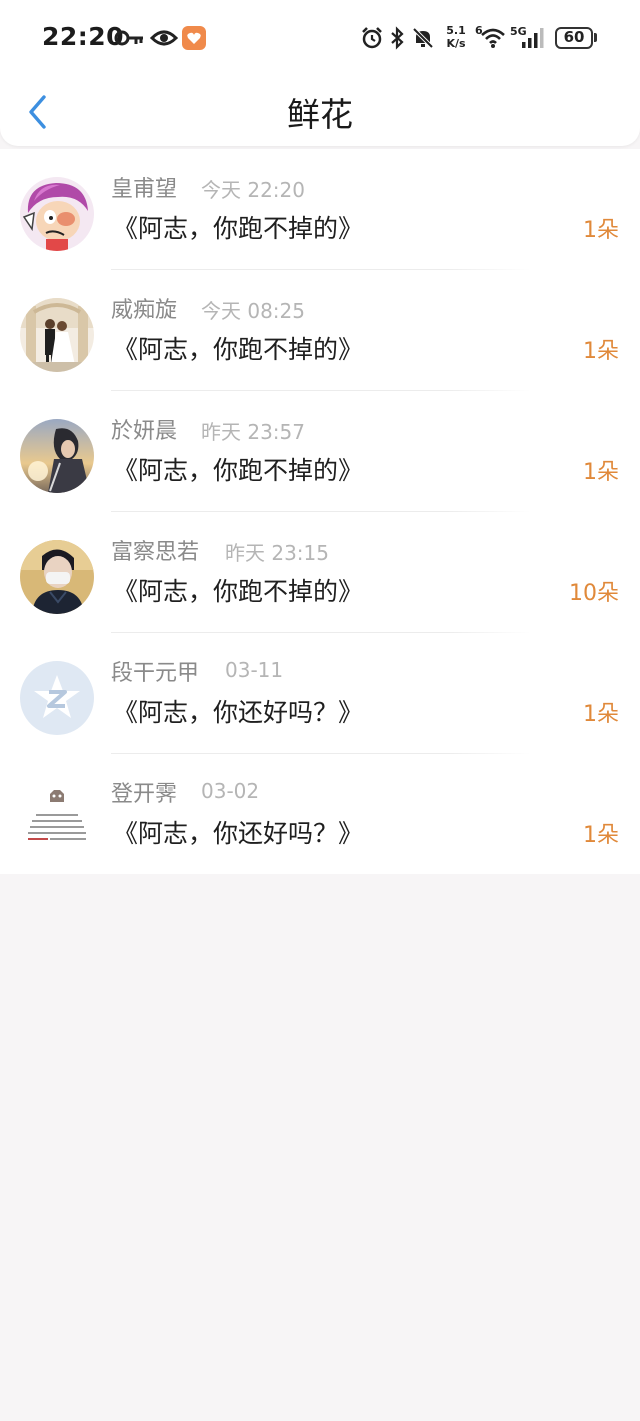  Describe the element at coordinates (423, 38) in the screenshot. I see `muted-bell-icon` at that location.